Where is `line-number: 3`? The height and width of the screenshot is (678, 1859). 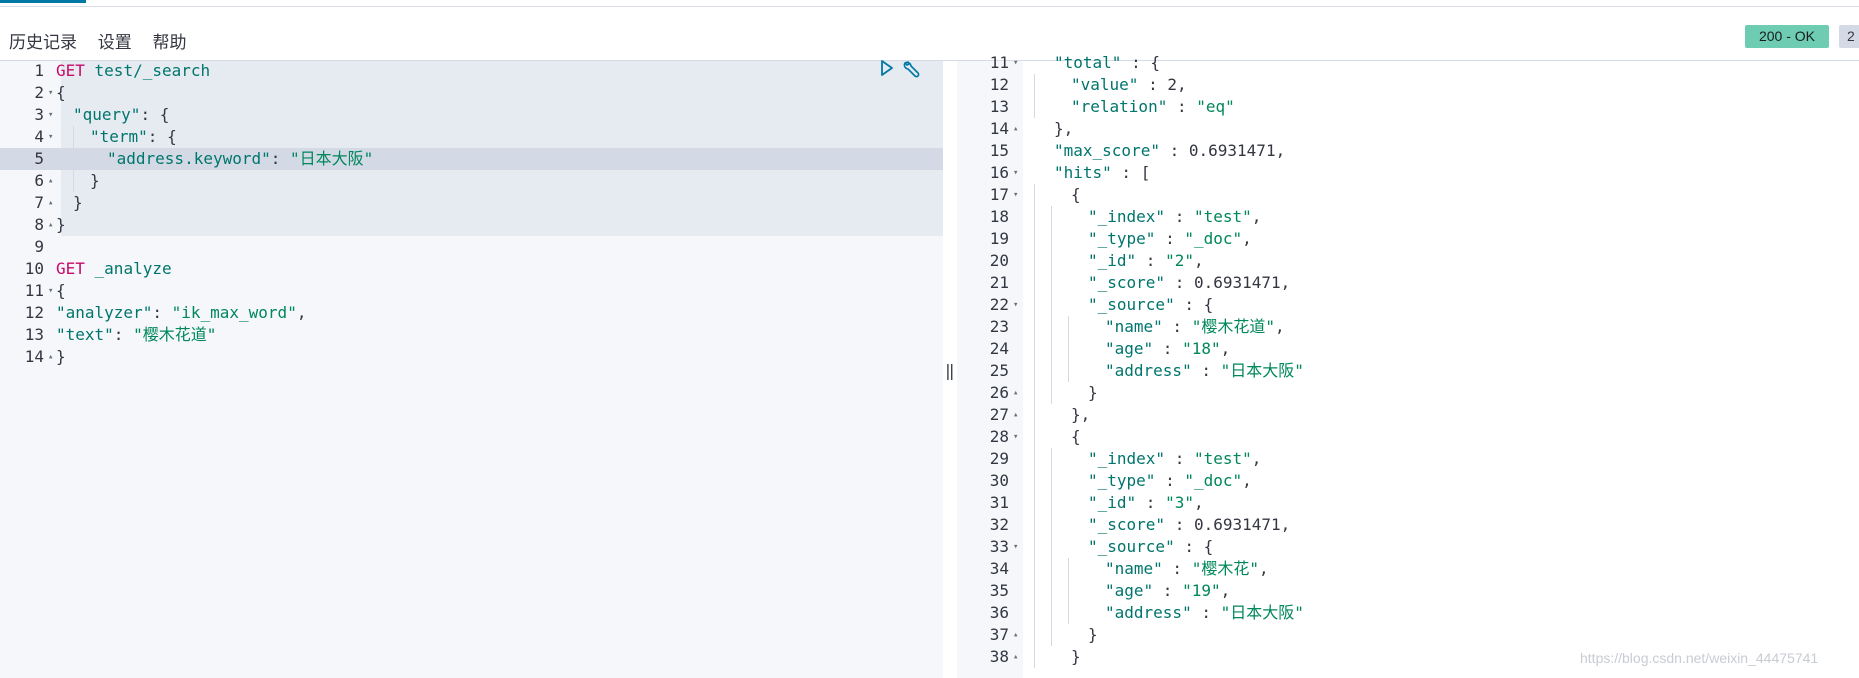 line-number: 3 is located at coordinates (39, 114).